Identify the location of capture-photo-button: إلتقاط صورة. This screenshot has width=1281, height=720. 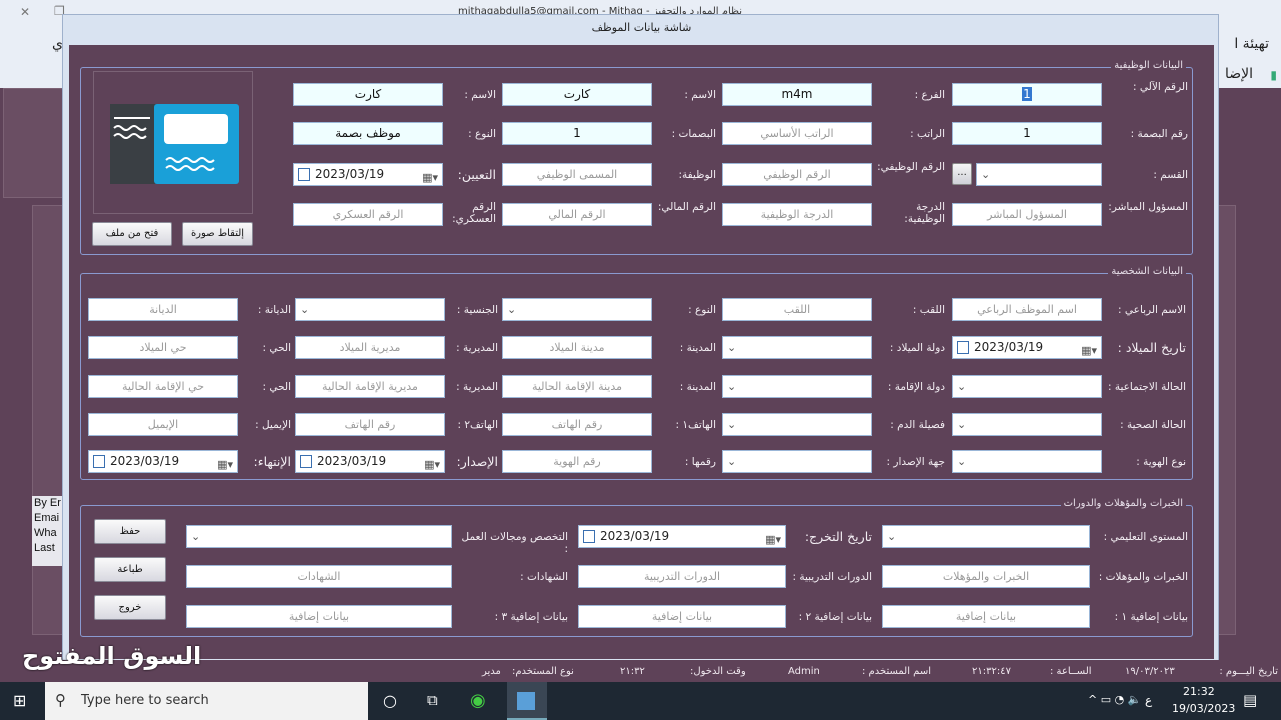
(217, 234).